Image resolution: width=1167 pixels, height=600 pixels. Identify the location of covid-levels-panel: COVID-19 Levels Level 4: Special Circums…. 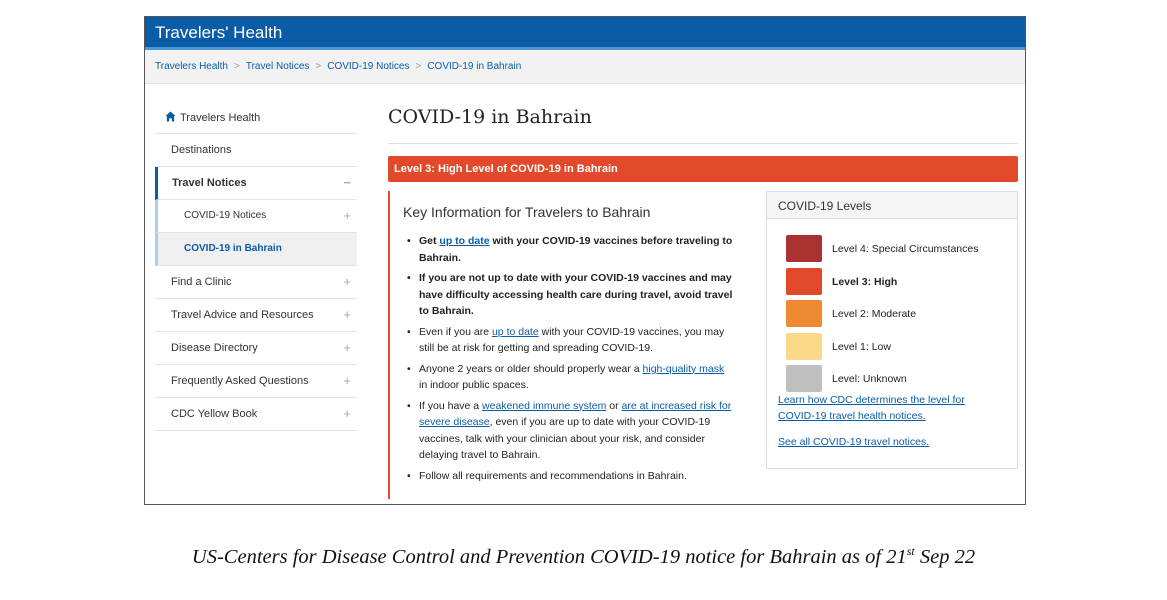
(892, 330).